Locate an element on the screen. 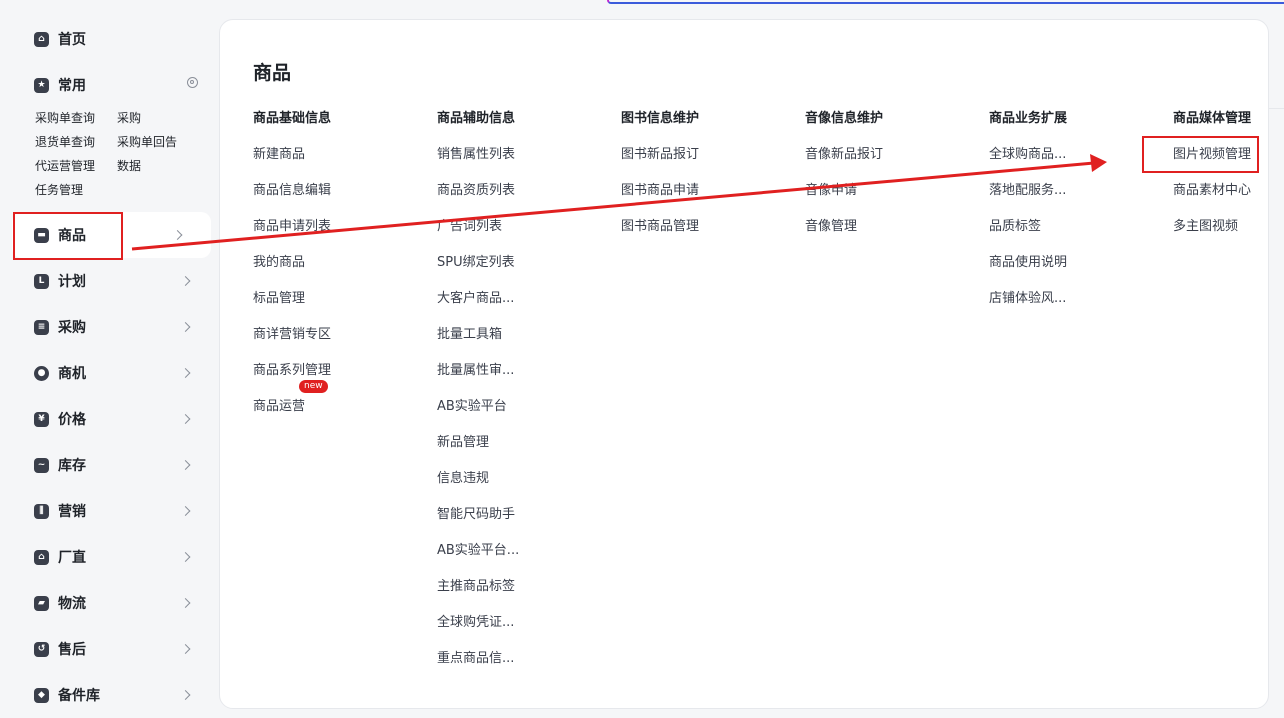  chevron-right-icon is located at coordinates (185, 695).